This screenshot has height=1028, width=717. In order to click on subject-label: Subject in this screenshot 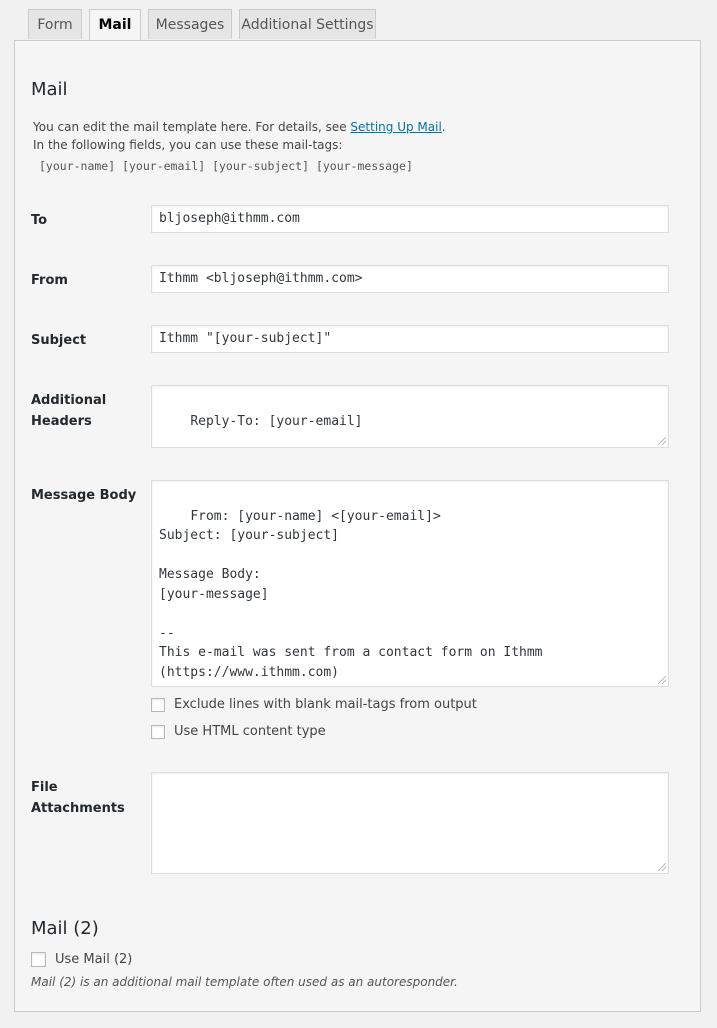, I will do `click(59, 340)`.